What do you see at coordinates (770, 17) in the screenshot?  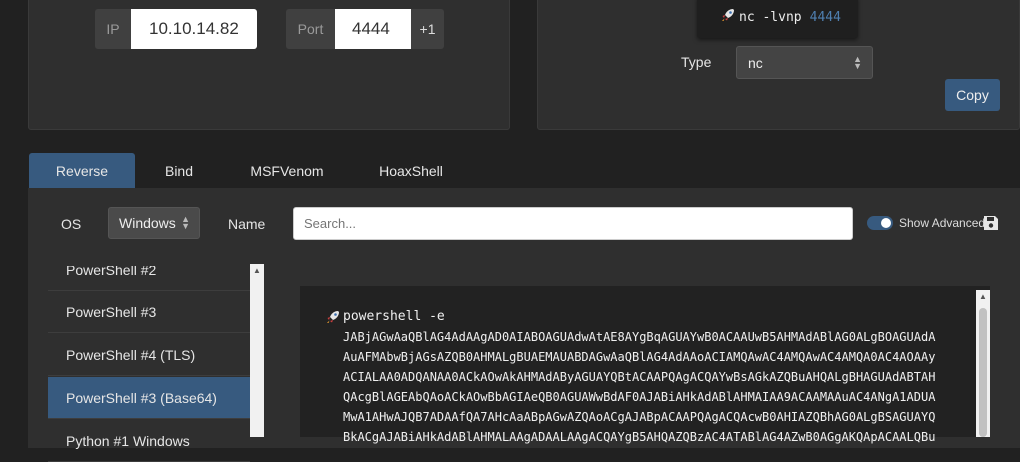 I see `listener-command-text: nc -lvnp` at bounding box center [770, 17].